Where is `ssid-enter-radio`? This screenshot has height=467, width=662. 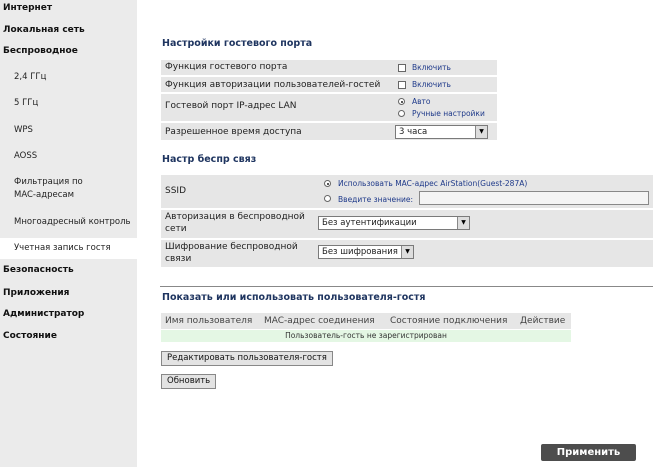 ssid-enter-radio is located at coordinates (327, 198).